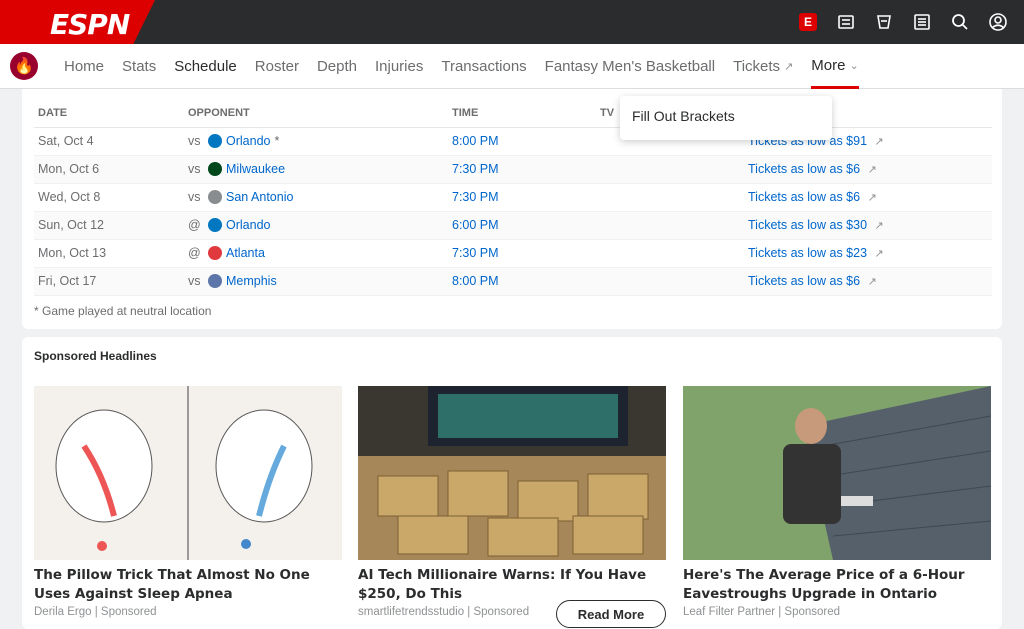 This screenshot has height=629, width=1024. I want to click on game-date: Sun, Oct 12, so click(109, 225).